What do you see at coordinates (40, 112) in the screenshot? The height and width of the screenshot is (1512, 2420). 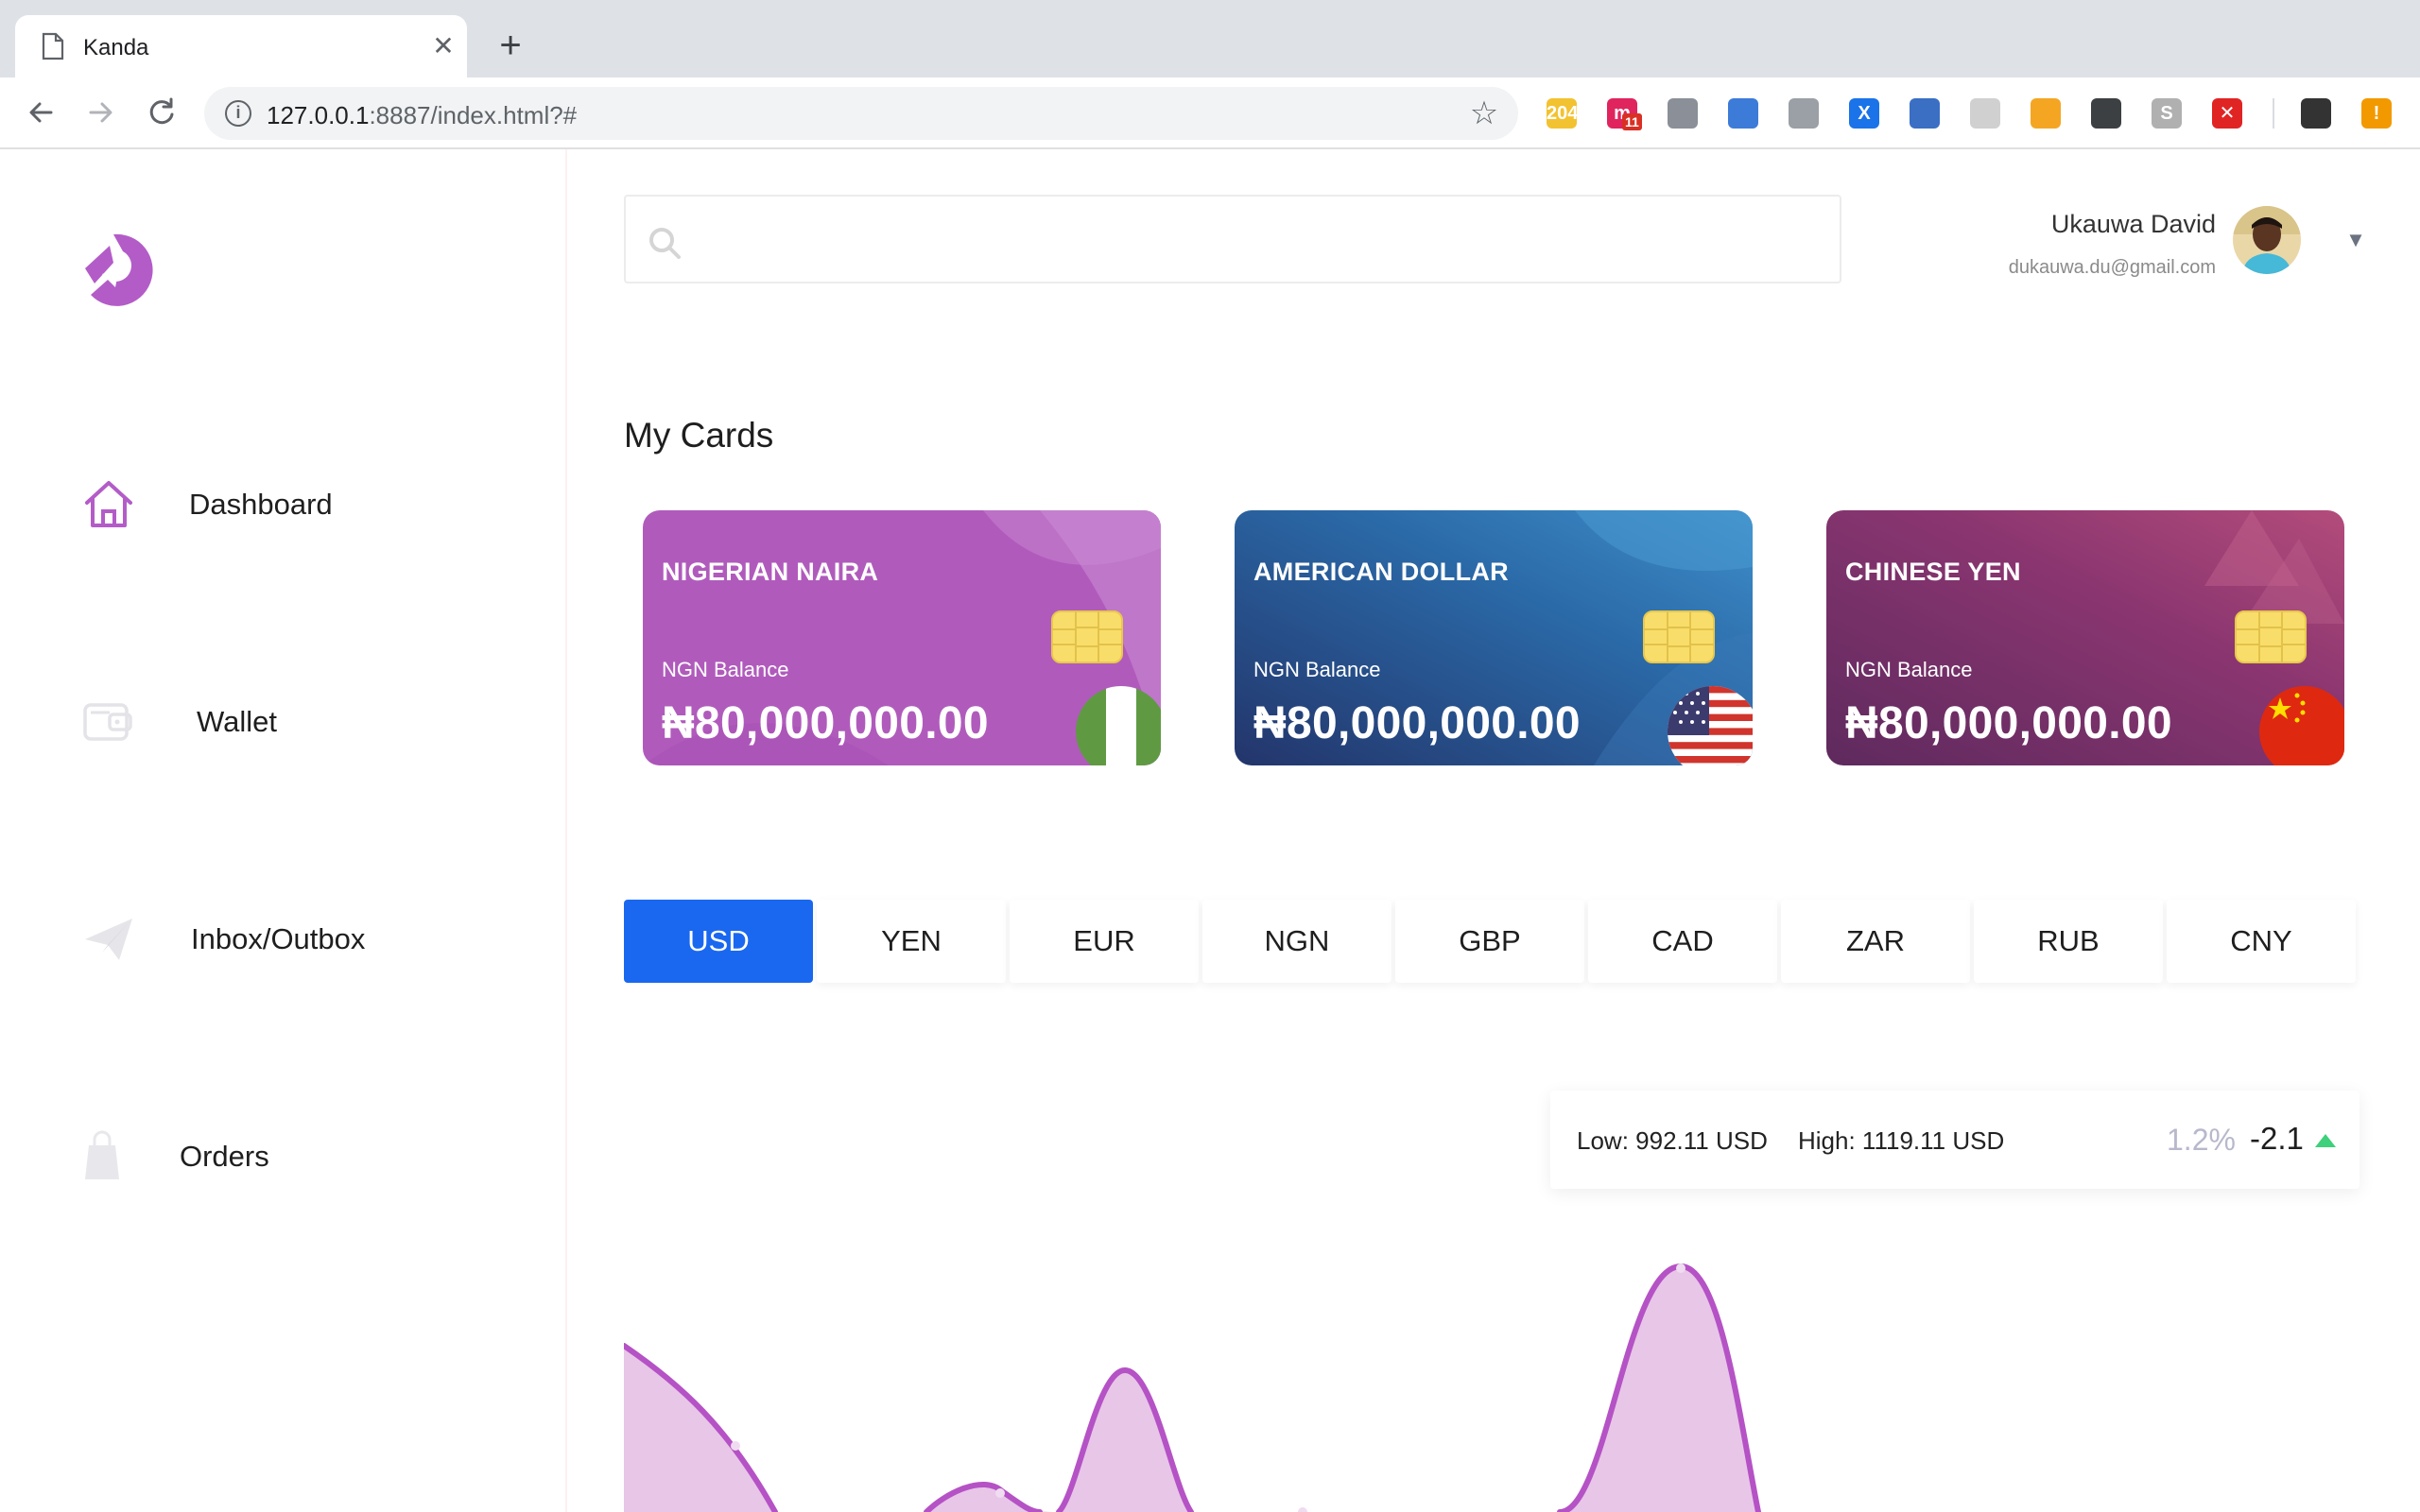 I see `back-icon` at bounding box center [40, 112].